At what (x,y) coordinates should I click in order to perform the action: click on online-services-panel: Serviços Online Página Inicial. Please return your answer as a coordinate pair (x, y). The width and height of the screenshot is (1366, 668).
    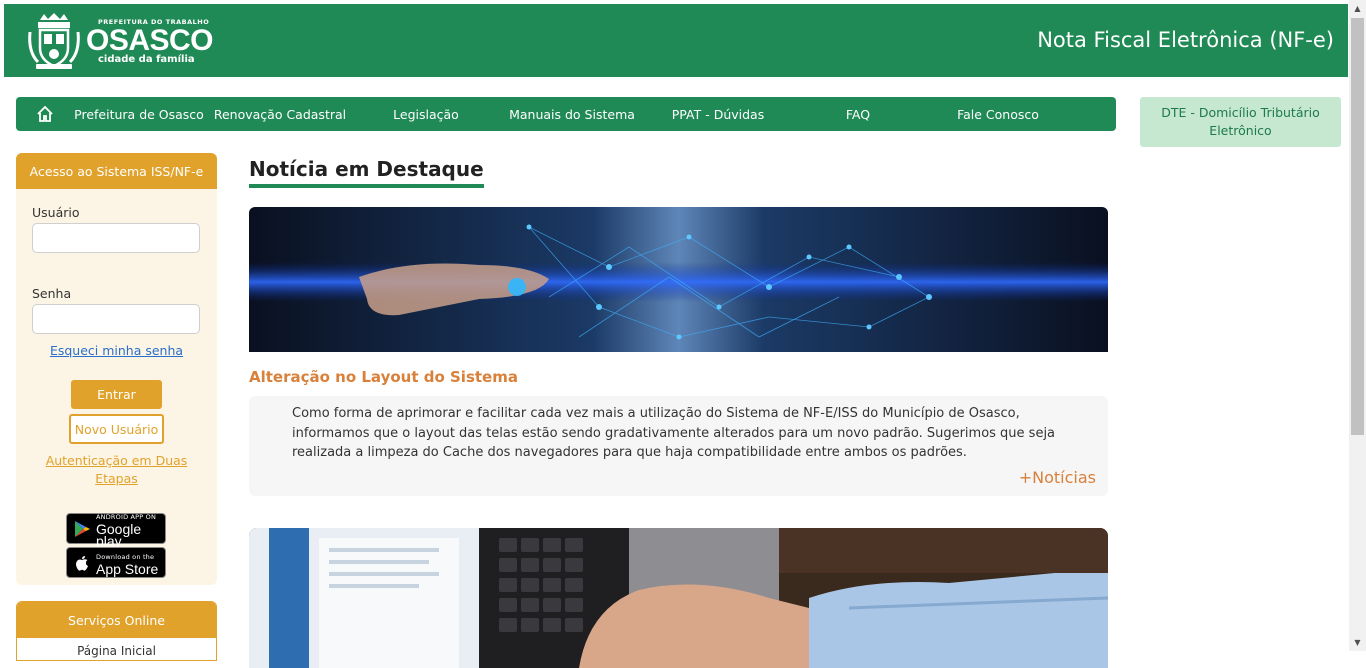
    Looking at the image, I should click on (116, 631).